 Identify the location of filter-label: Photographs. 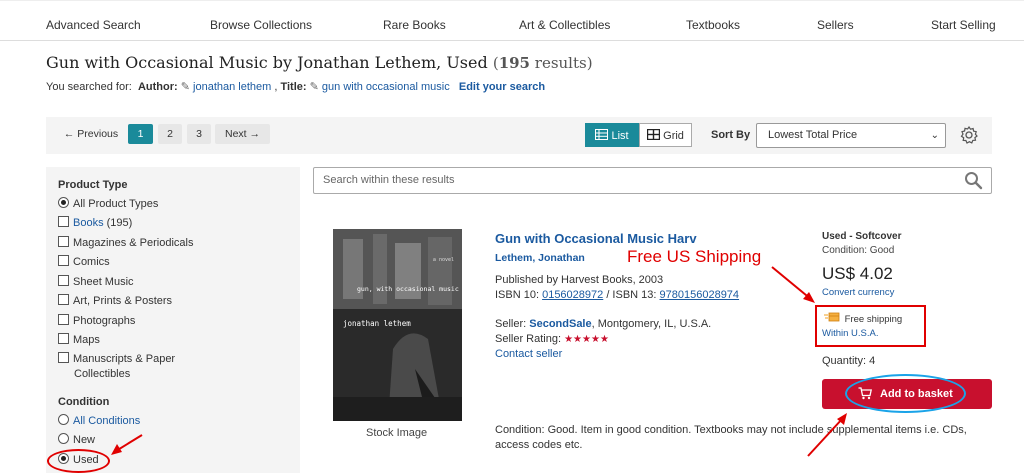
(104, 321).